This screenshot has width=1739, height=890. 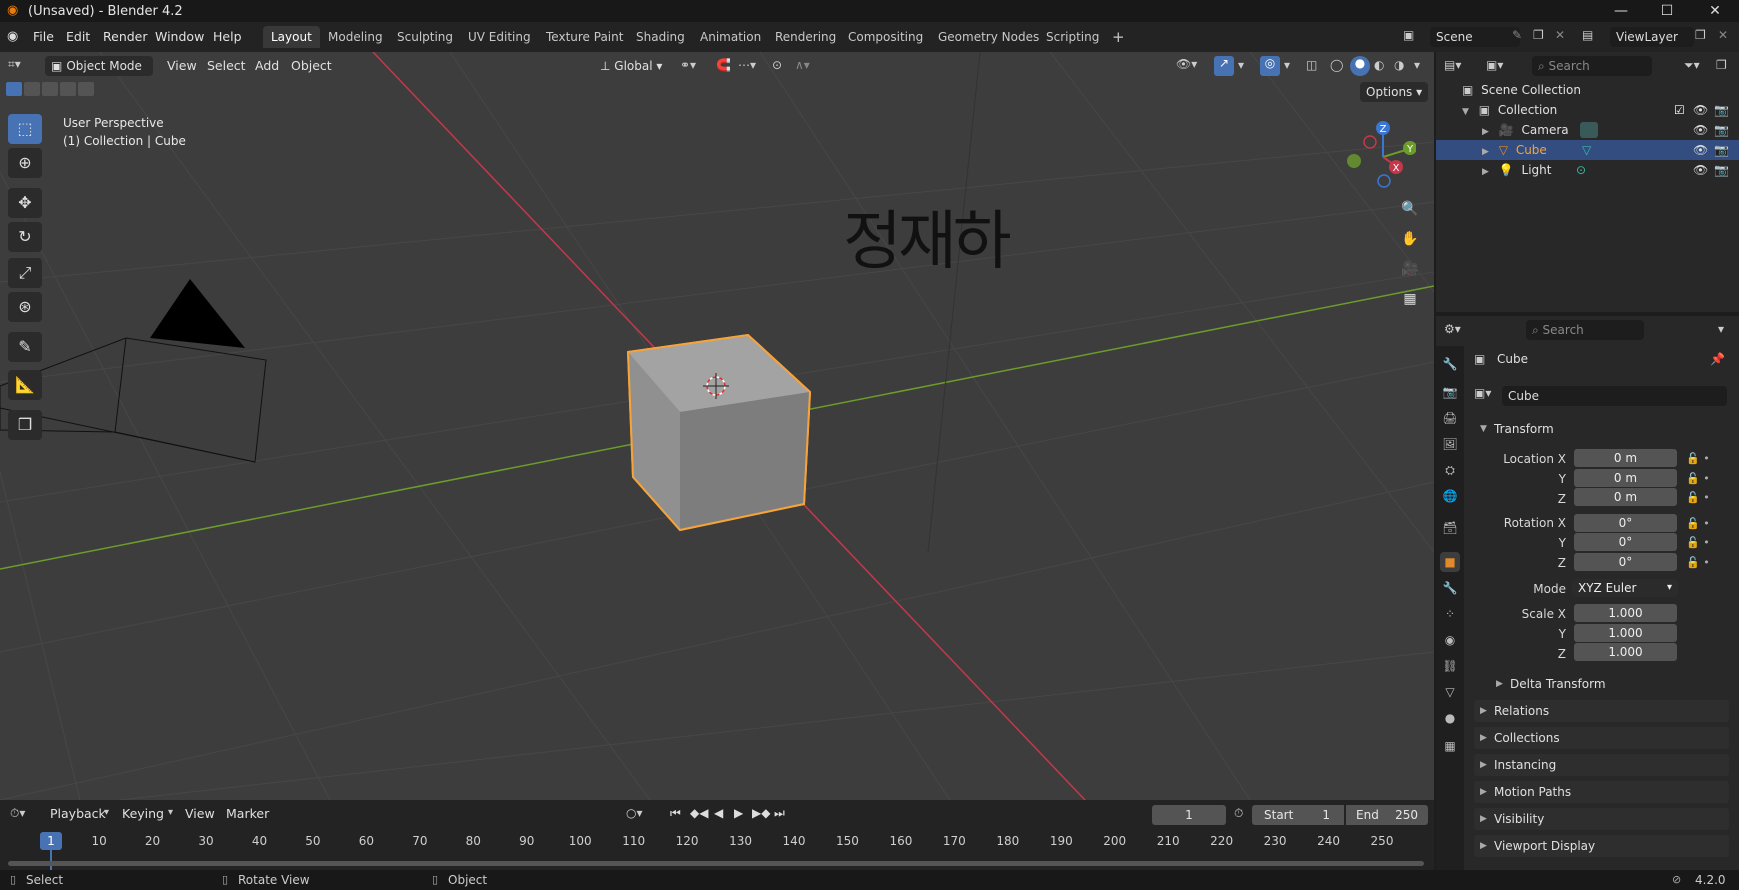 I want to click on maximize-button: ☐, so click(x=1667, y=11).